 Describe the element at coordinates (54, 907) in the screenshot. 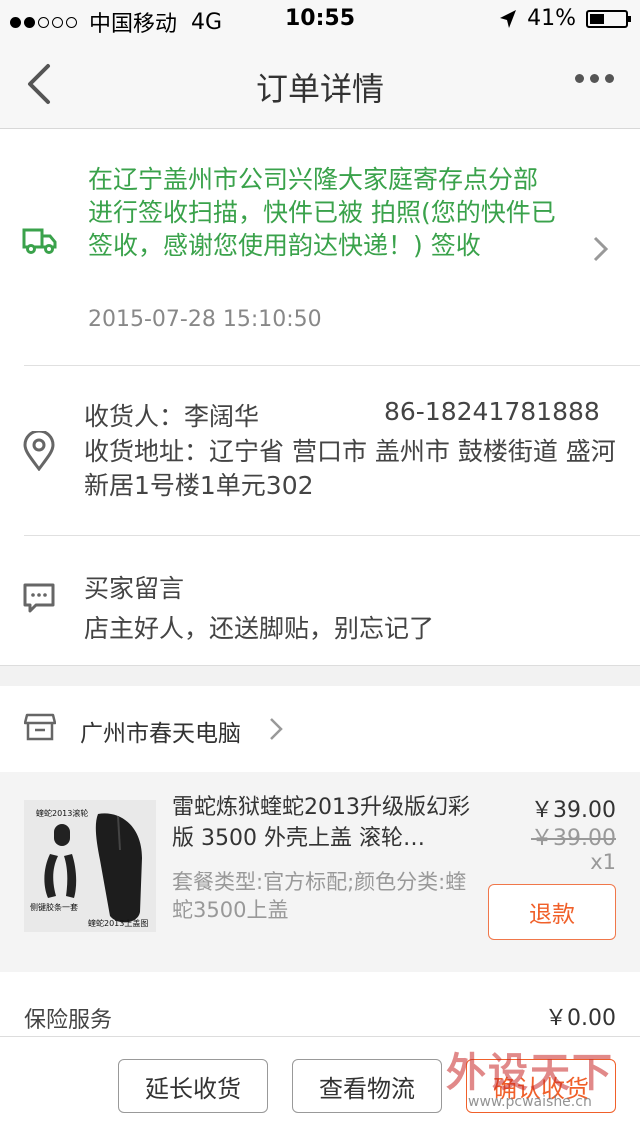

I see `thumb-label: 侧键胶条一套` at that location.